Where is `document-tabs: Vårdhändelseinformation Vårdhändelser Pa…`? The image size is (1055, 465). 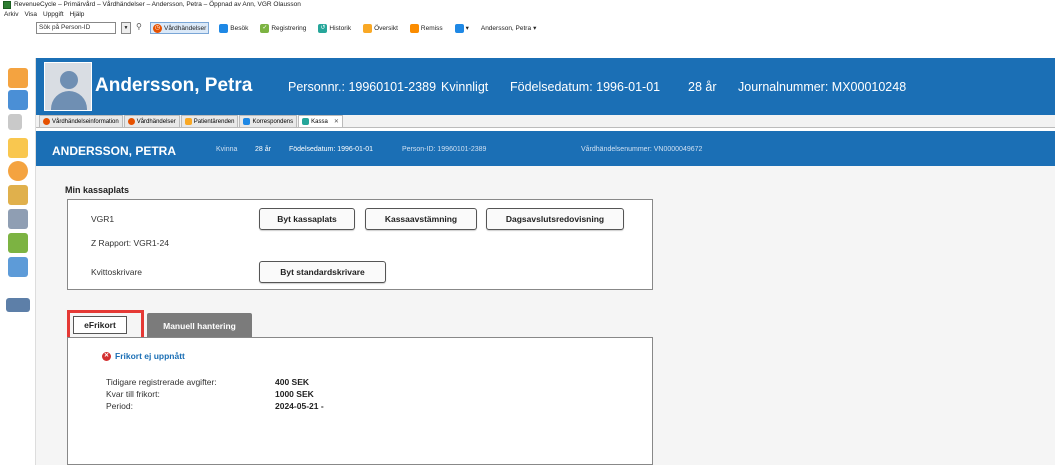
document-tabs: Vårdhändelseinformation Vårdhändelser Pa… is located at coordinates (545, 121).